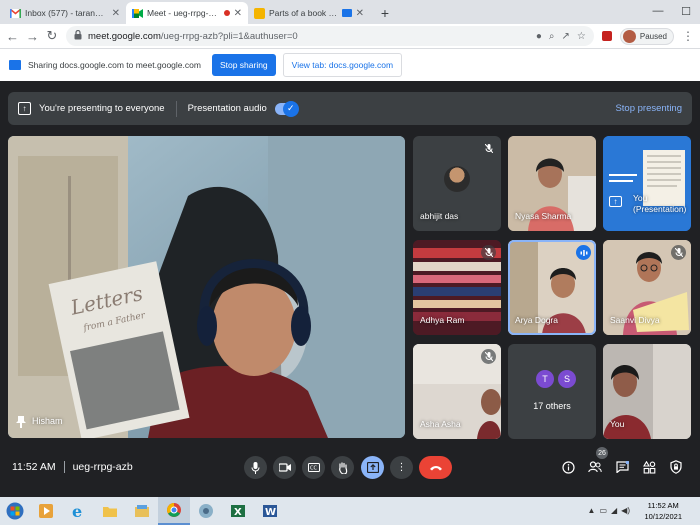  What do you see at coordinates (647, 287) in the screenshot?
I see `participant-tile: Saanvi Divya` at bounding box center [647, 287].